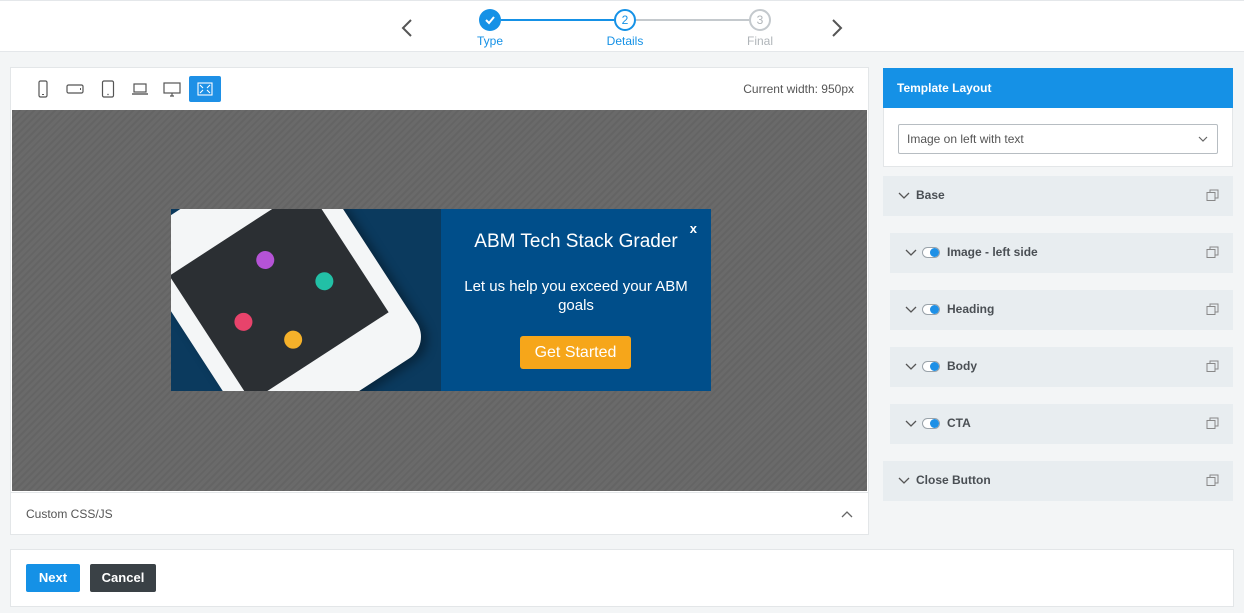 The width and height of the screenshot is (1244, 613). Describe the element at coordinates (1061, 424) in the screenshot. I see `section-cta: CTA` at that location.